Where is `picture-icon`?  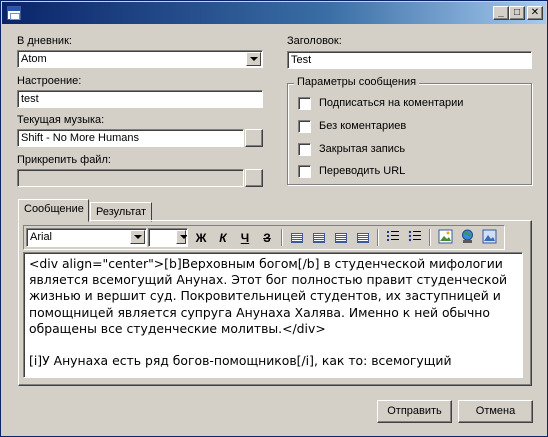 picture-icon is located at coordinates (489, 236).